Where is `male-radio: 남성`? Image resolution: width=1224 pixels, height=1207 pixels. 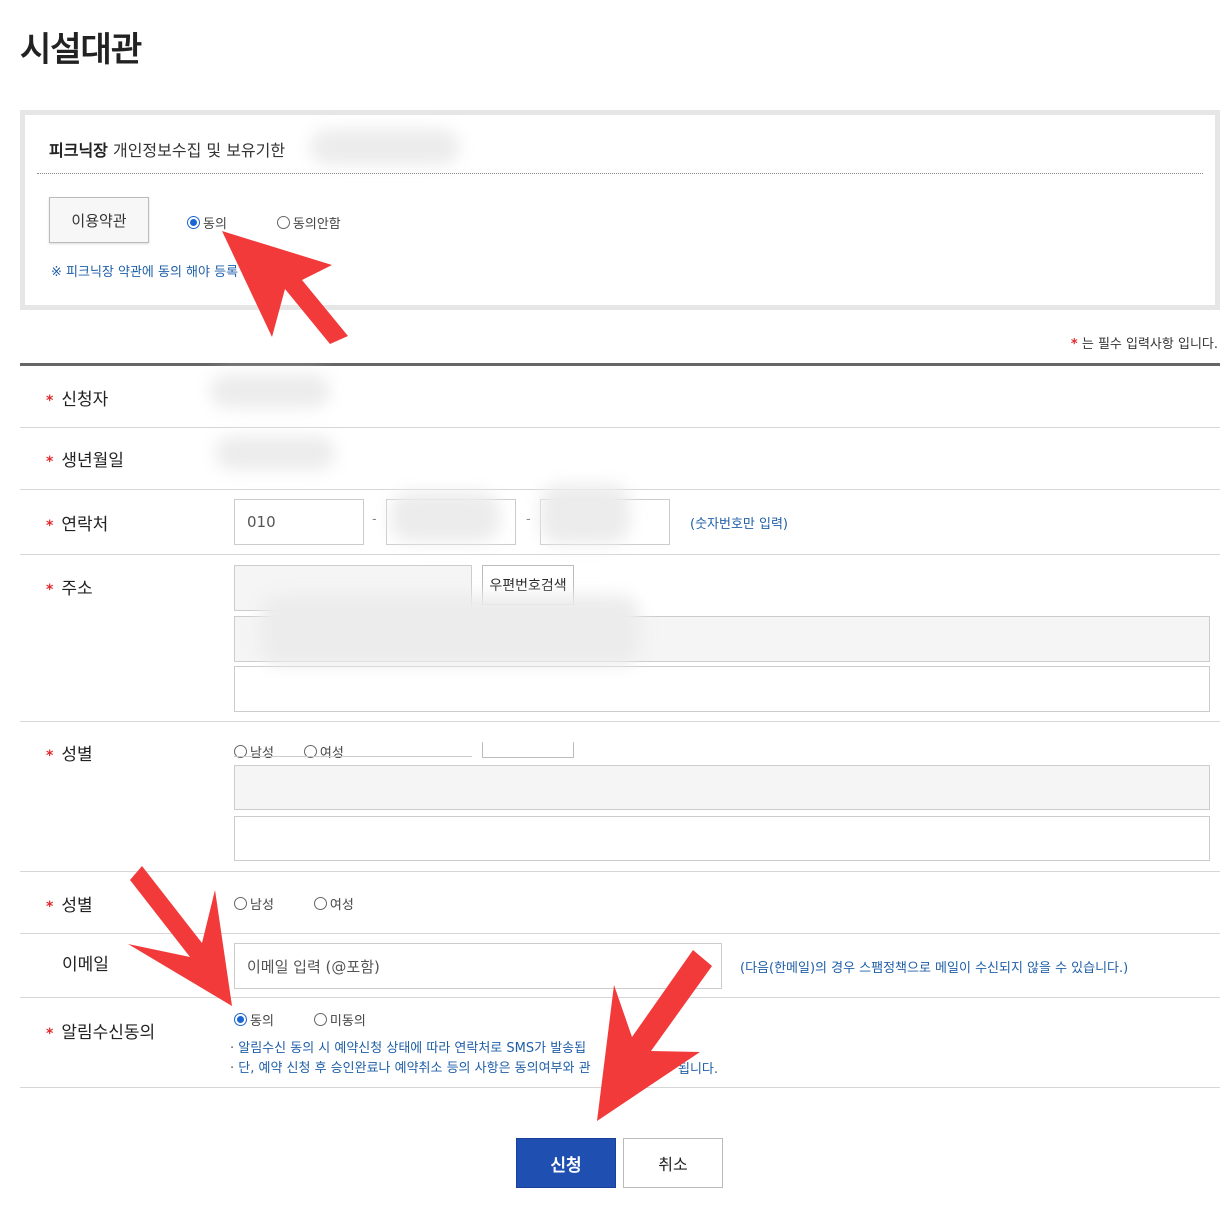
male-radio: 남성 is located at coordinates (254, 903).